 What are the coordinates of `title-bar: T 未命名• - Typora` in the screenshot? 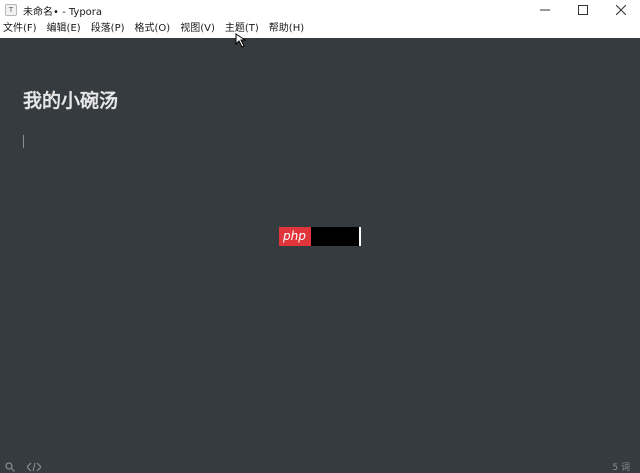 It's located at (320, 10).